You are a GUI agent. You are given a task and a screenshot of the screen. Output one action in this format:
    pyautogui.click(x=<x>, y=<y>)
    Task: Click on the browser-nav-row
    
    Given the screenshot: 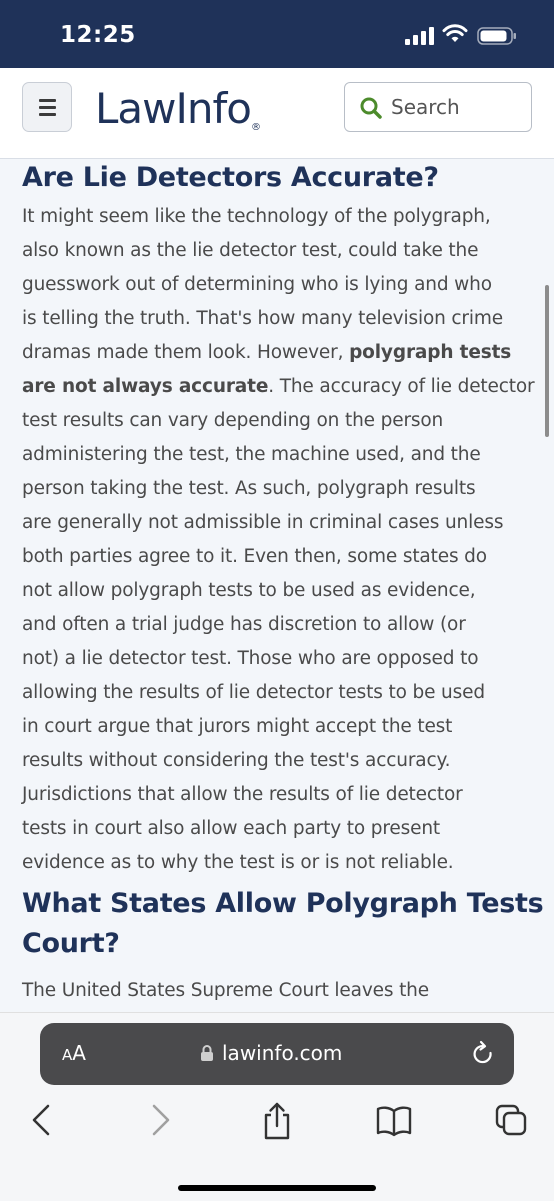 What is the action you would take?
    pyautogui.click(x=277, y=1123)
    